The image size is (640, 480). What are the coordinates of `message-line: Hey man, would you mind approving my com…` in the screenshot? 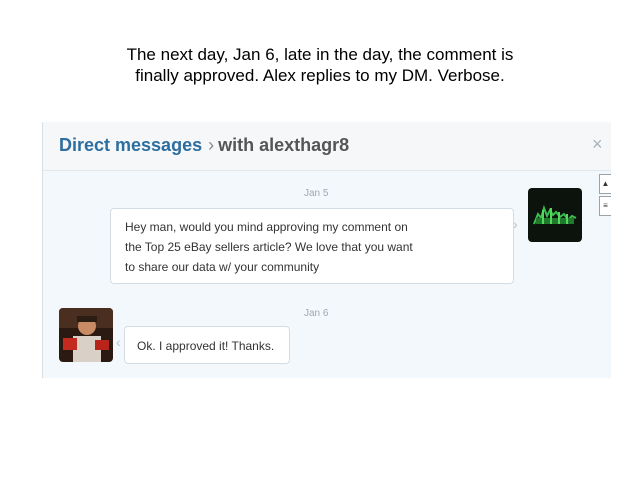 It's located at (266, 227).